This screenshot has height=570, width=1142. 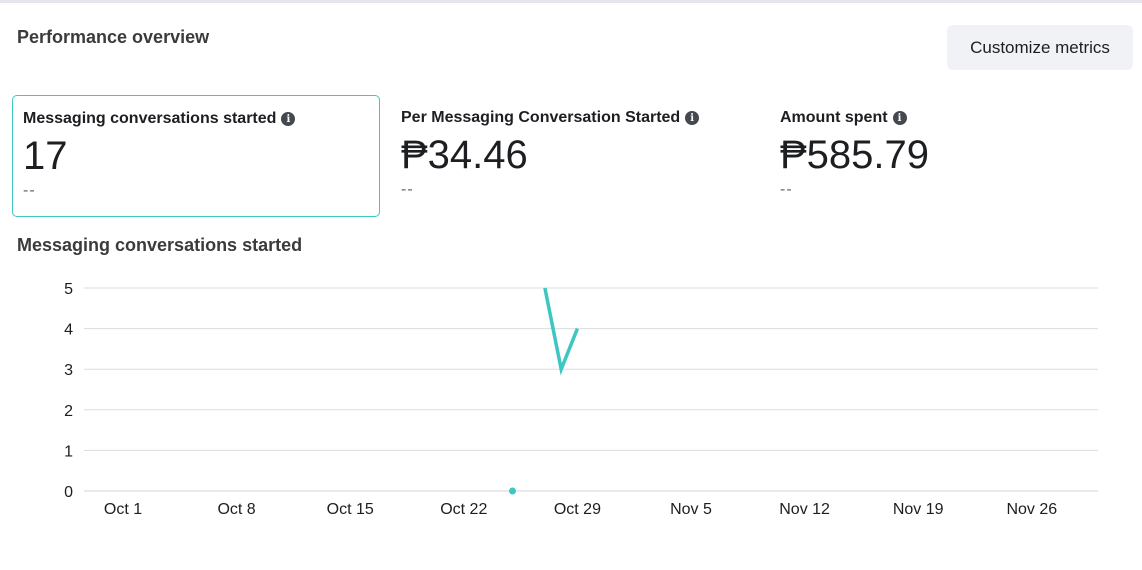 I want to click on y-tick-label: 1, so click(x=68, y=451).